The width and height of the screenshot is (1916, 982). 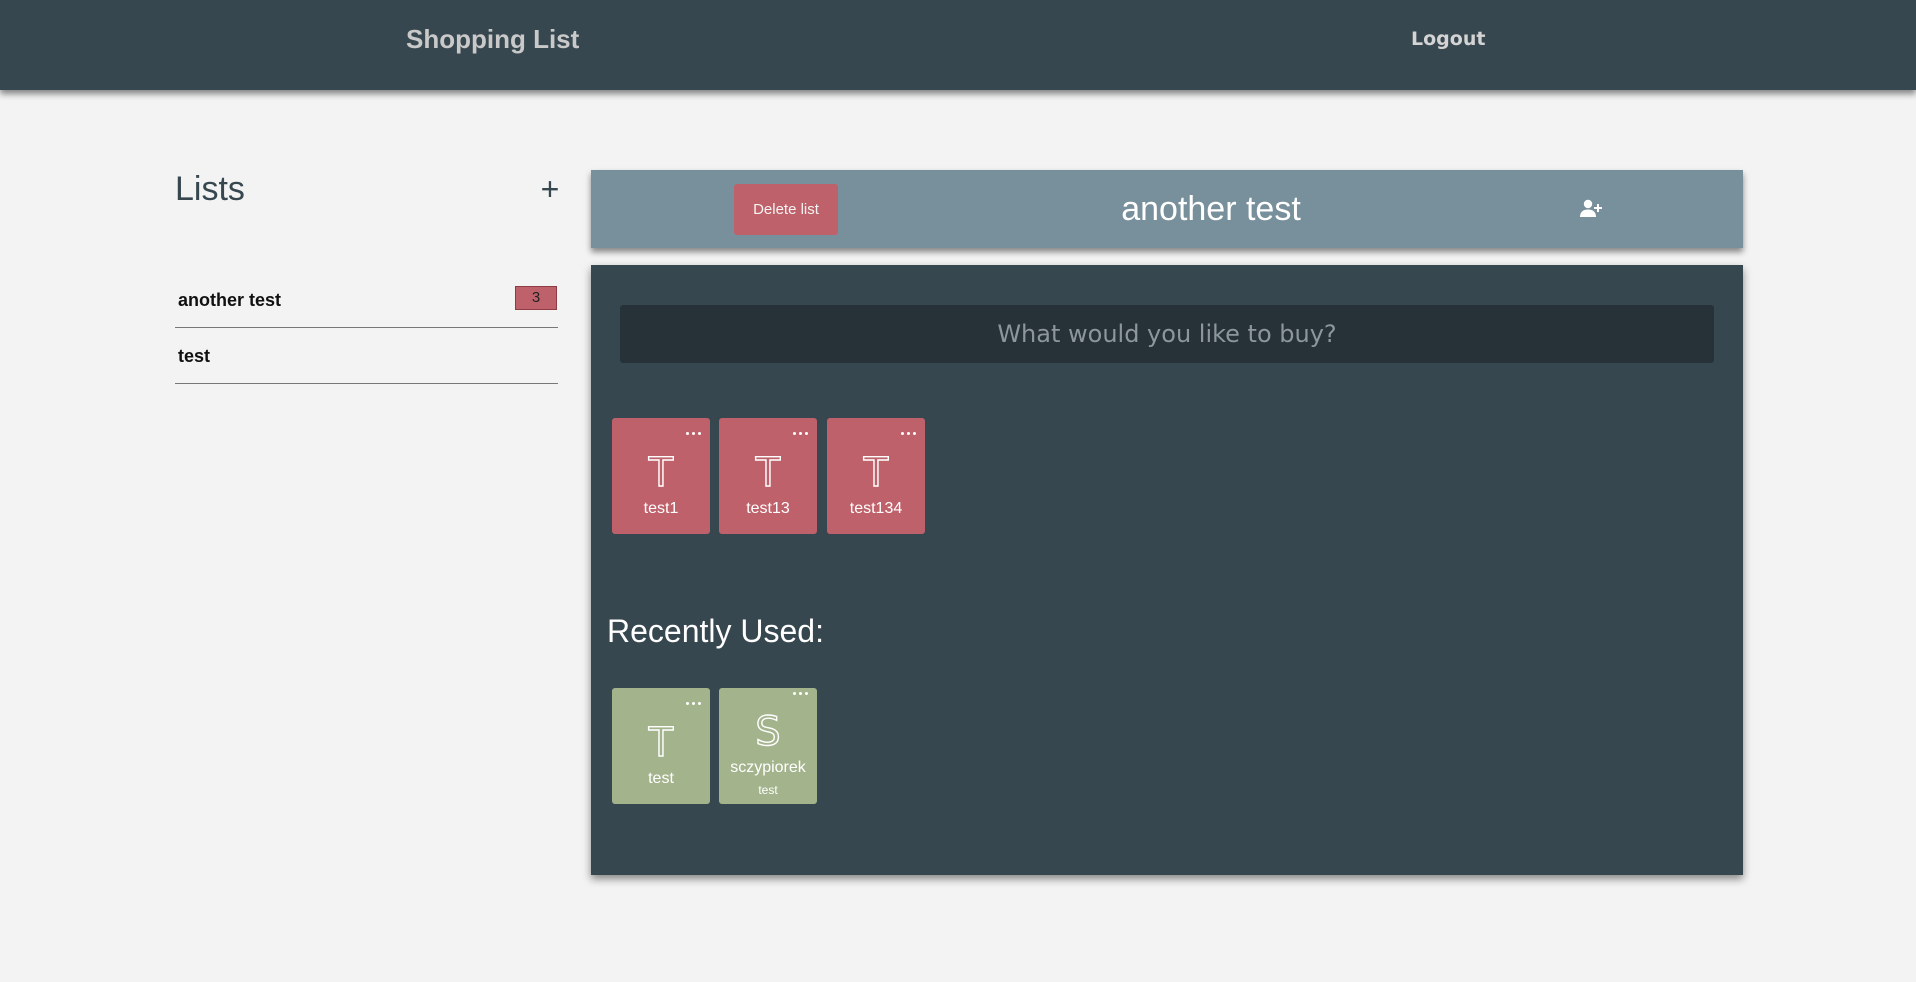 I want to click on list-title: another test, so click(x=1211, y=209).